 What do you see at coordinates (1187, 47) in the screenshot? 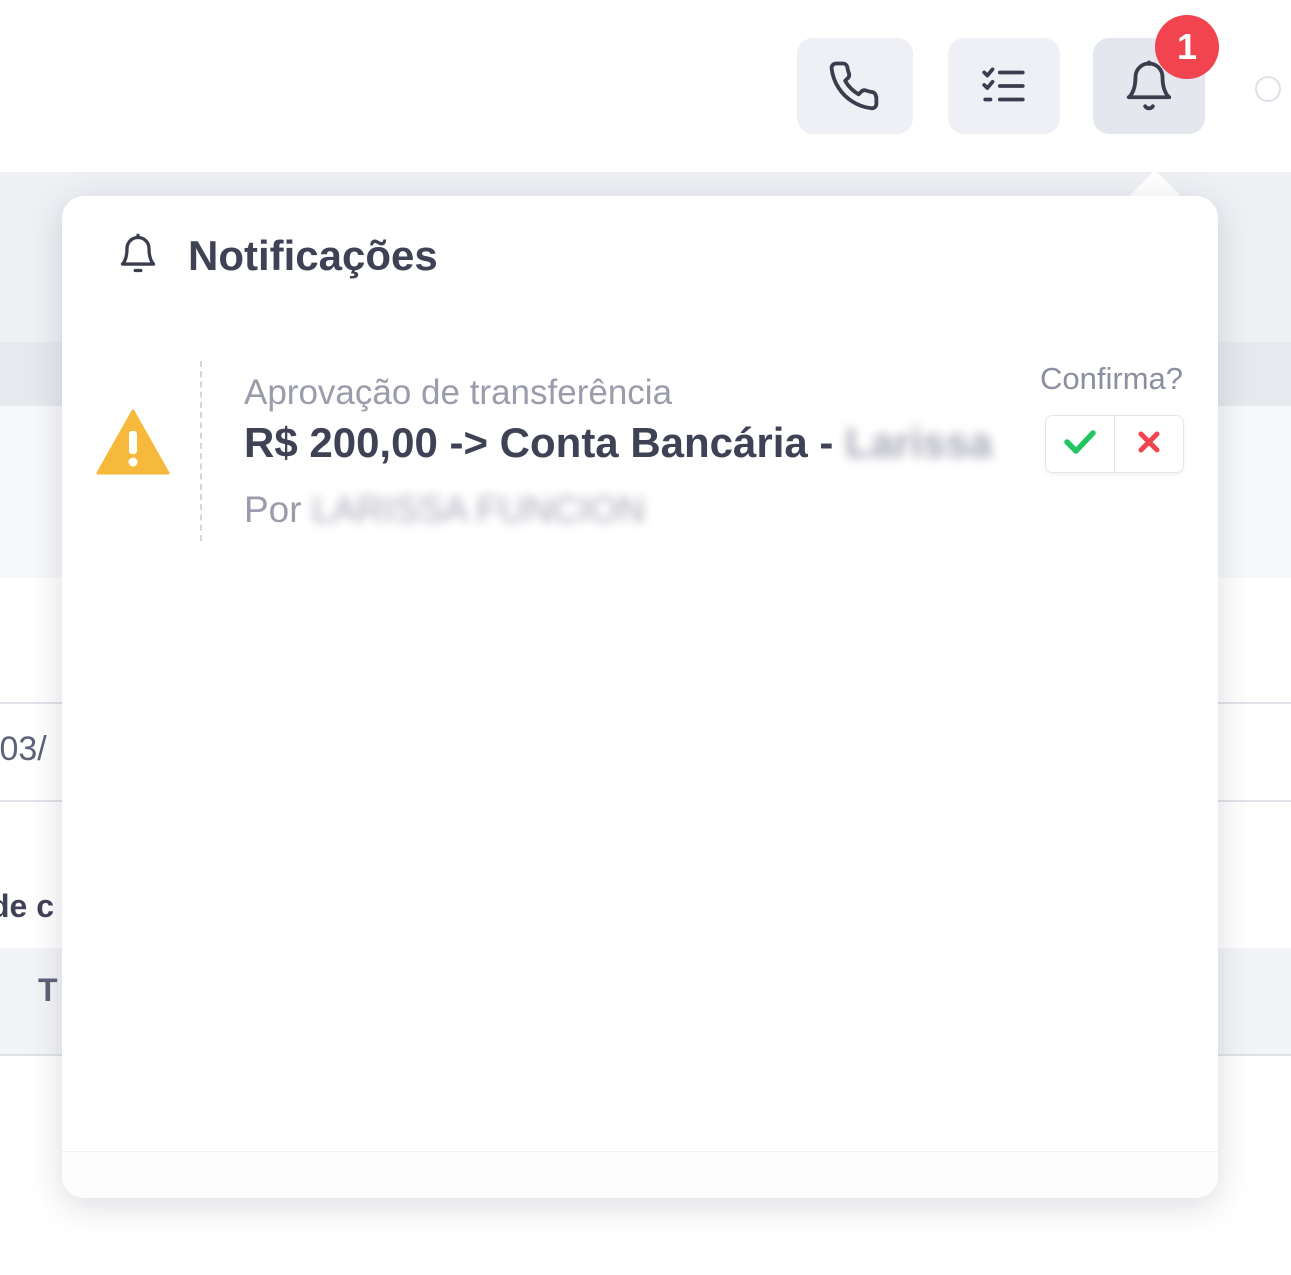
I see `notification-count-badge: 1` at bounding box center [1187, 47].